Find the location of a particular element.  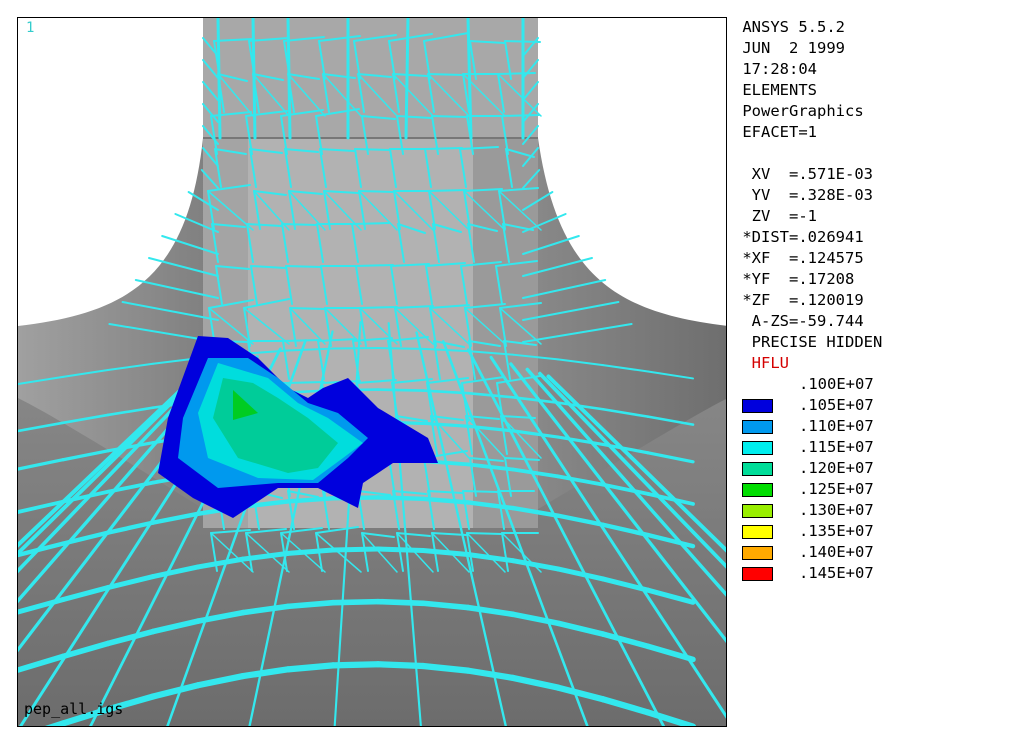

legend-value: .125E+07 is located at coordinates (836, 489).